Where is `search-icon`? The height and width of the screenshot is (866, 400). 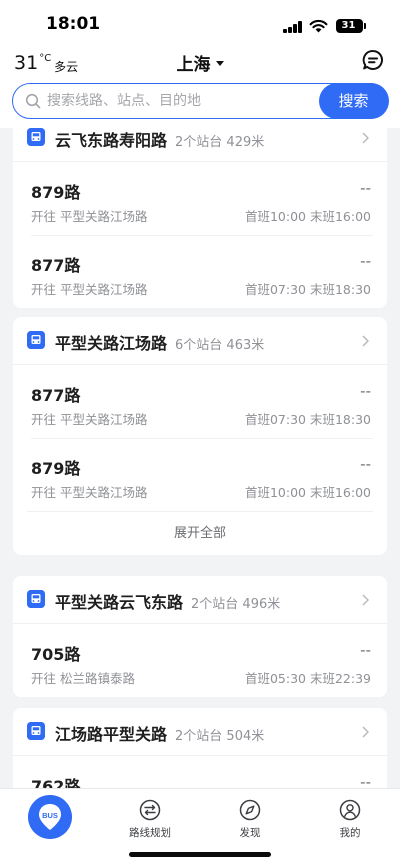 search-icon is located at coordinates (33, 101).